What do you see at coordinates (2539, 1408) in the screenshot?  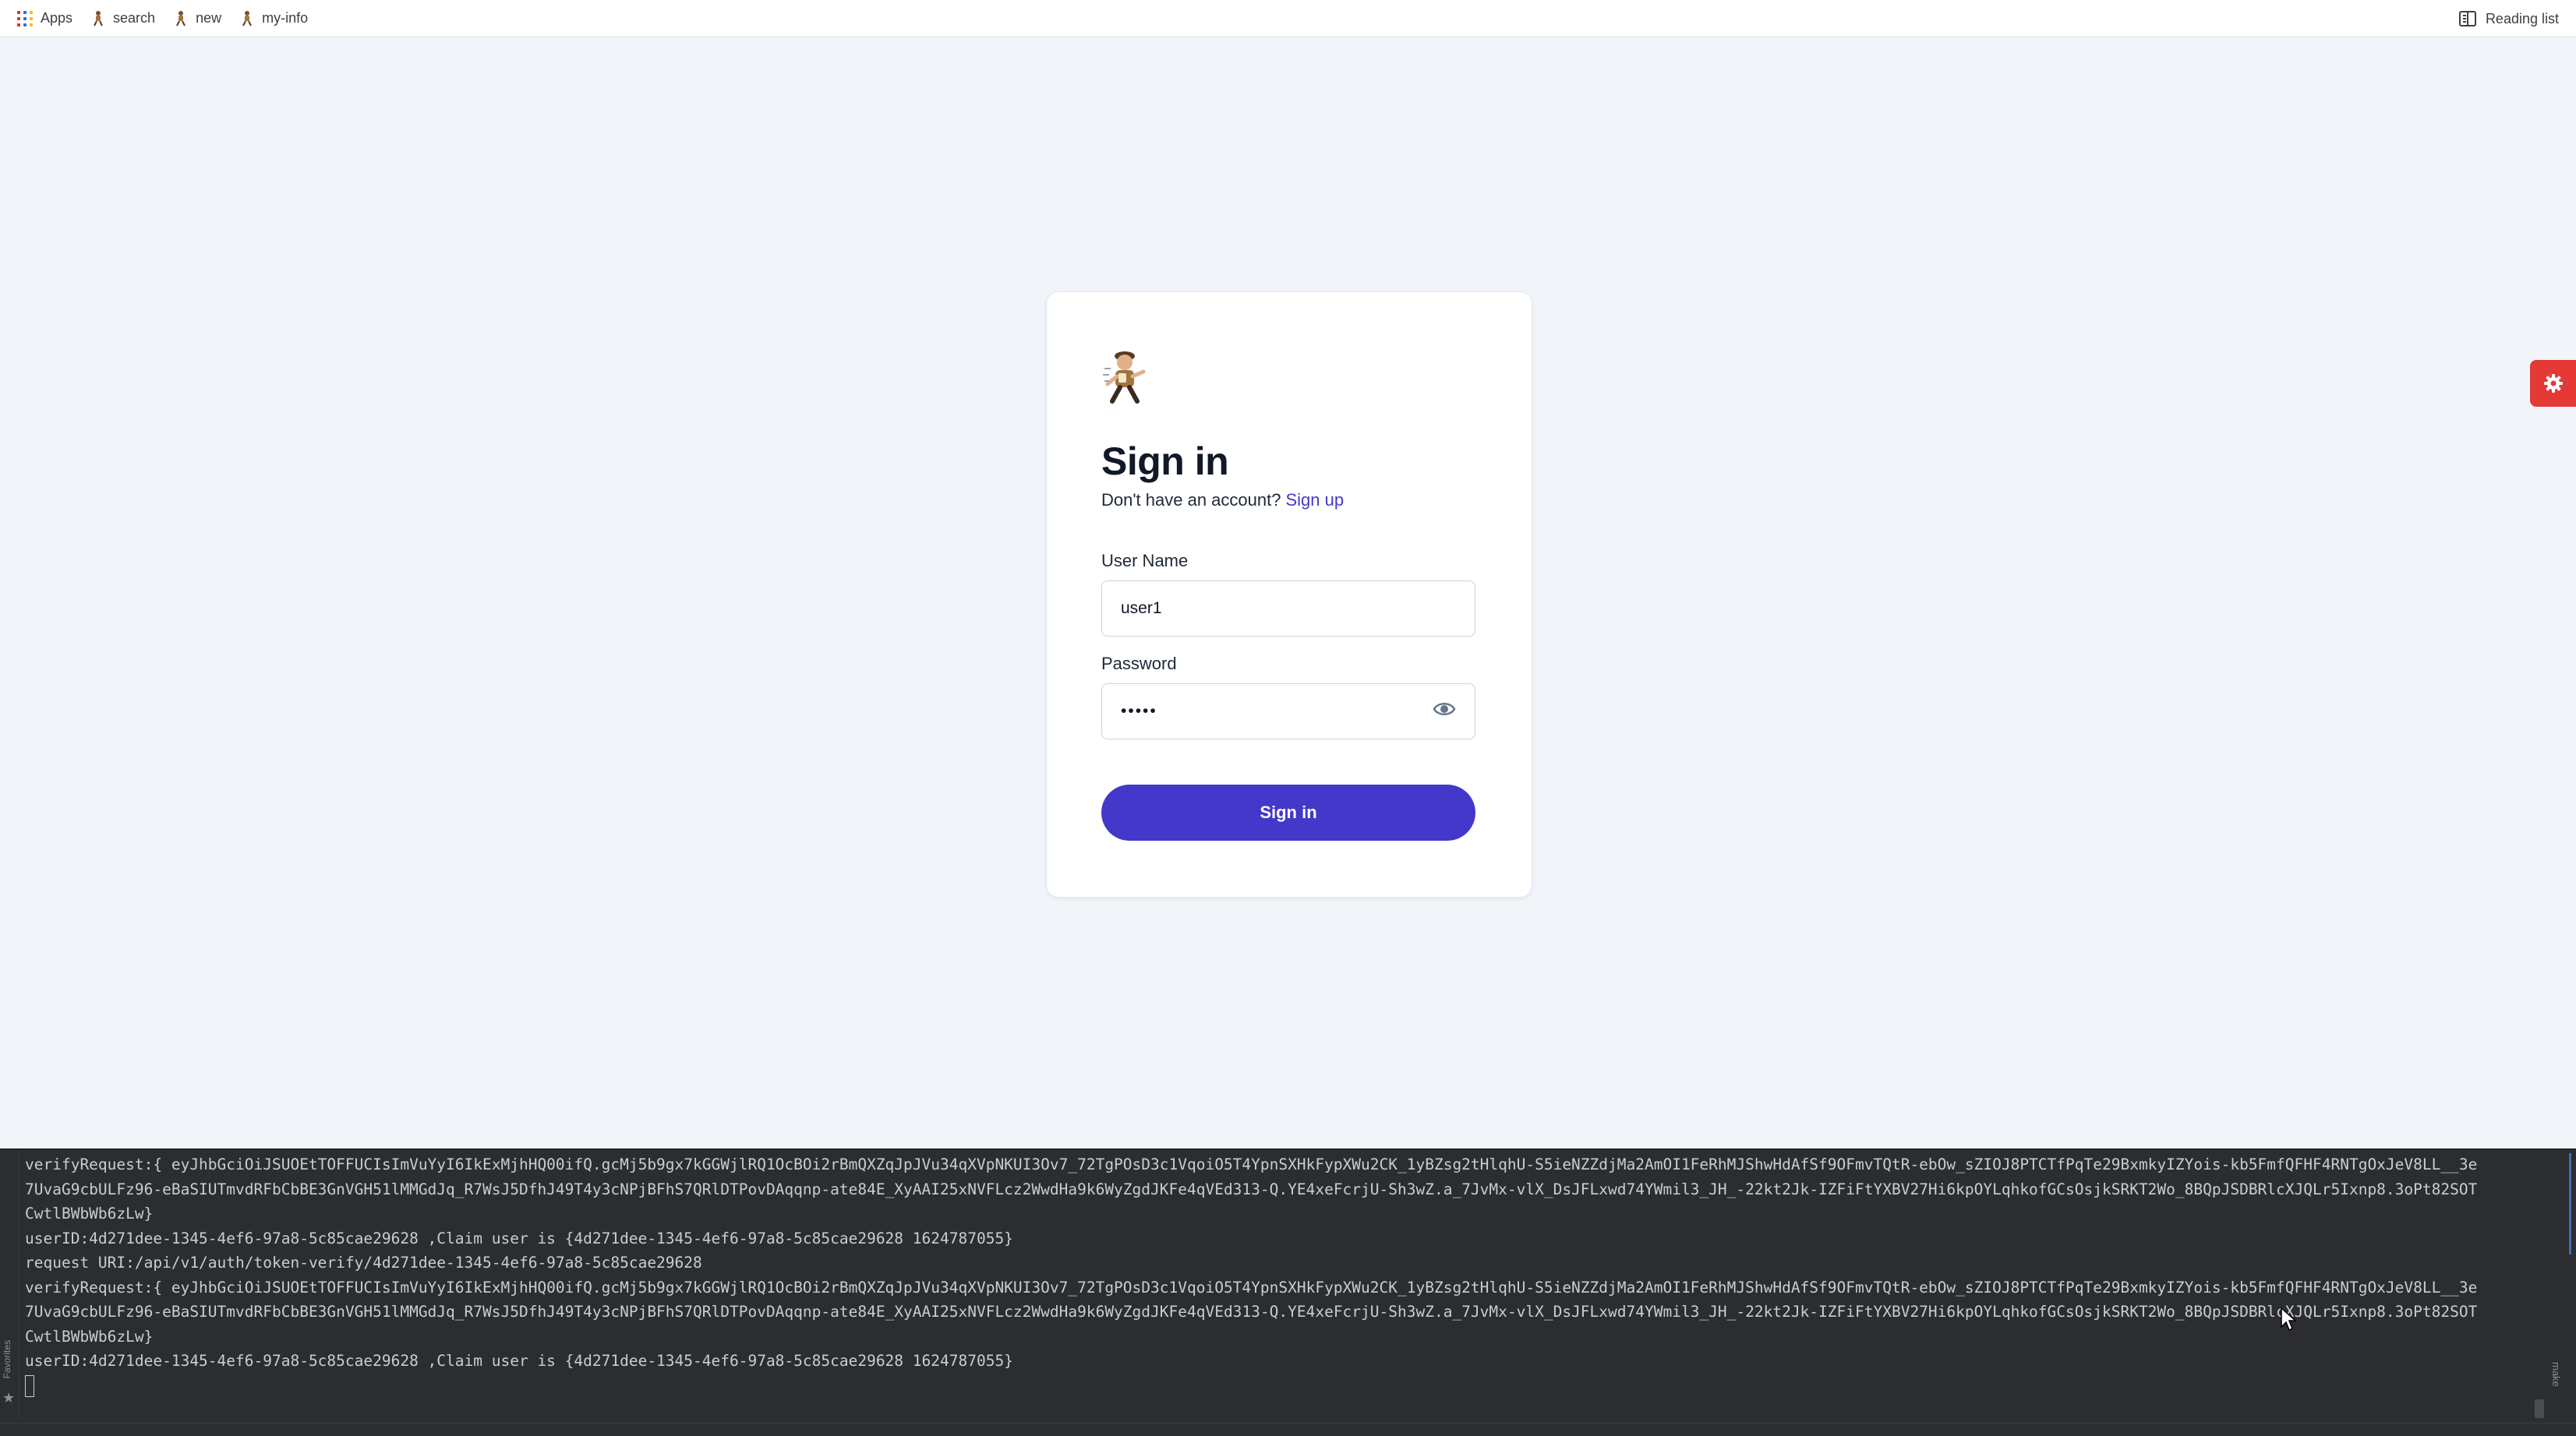 I see `terminal-scrollbar` at bounding box center [2539, 1408].